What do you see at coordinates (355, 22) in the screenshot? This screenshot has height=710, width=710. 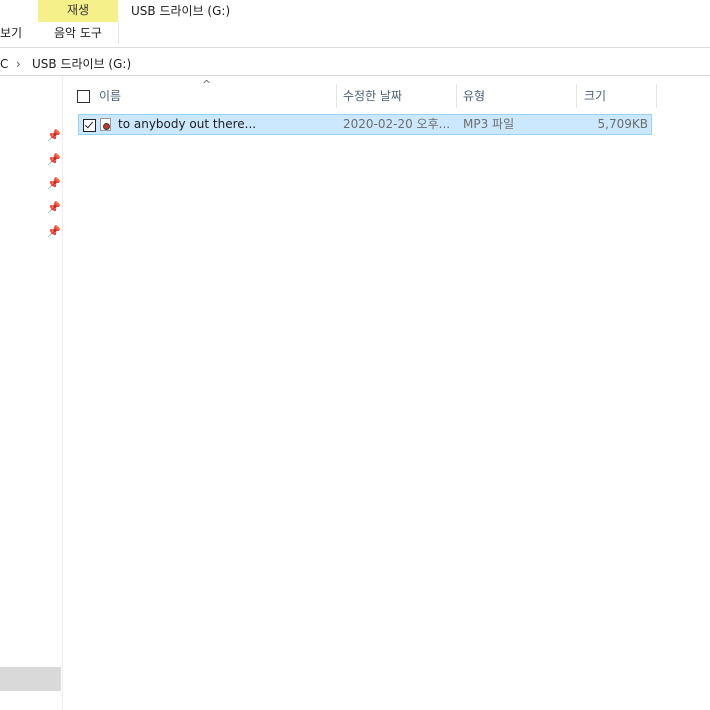 I see `ribbon: 재생 보기 음악 도구 USB 드라이브 (G:)` at bounding box center [355, 22].